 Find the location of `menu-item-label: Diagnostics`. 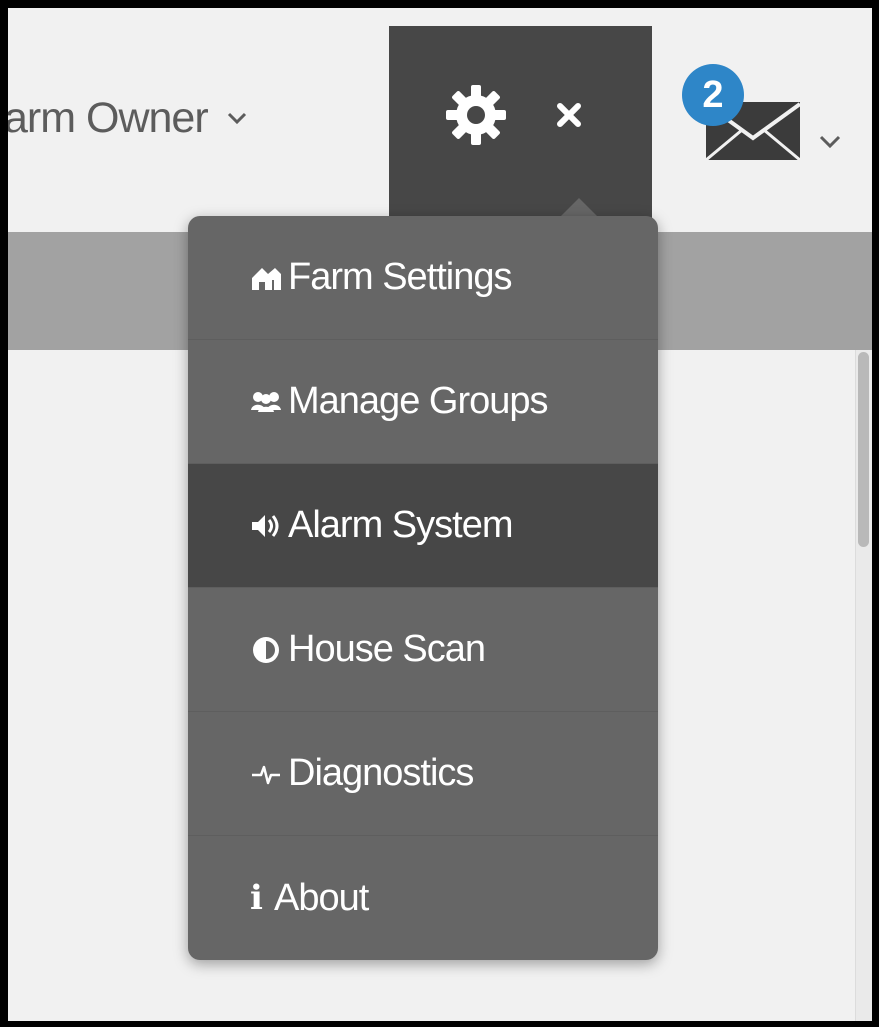

menu-item-label: Diagnostics is located at coordinates (381, 773).